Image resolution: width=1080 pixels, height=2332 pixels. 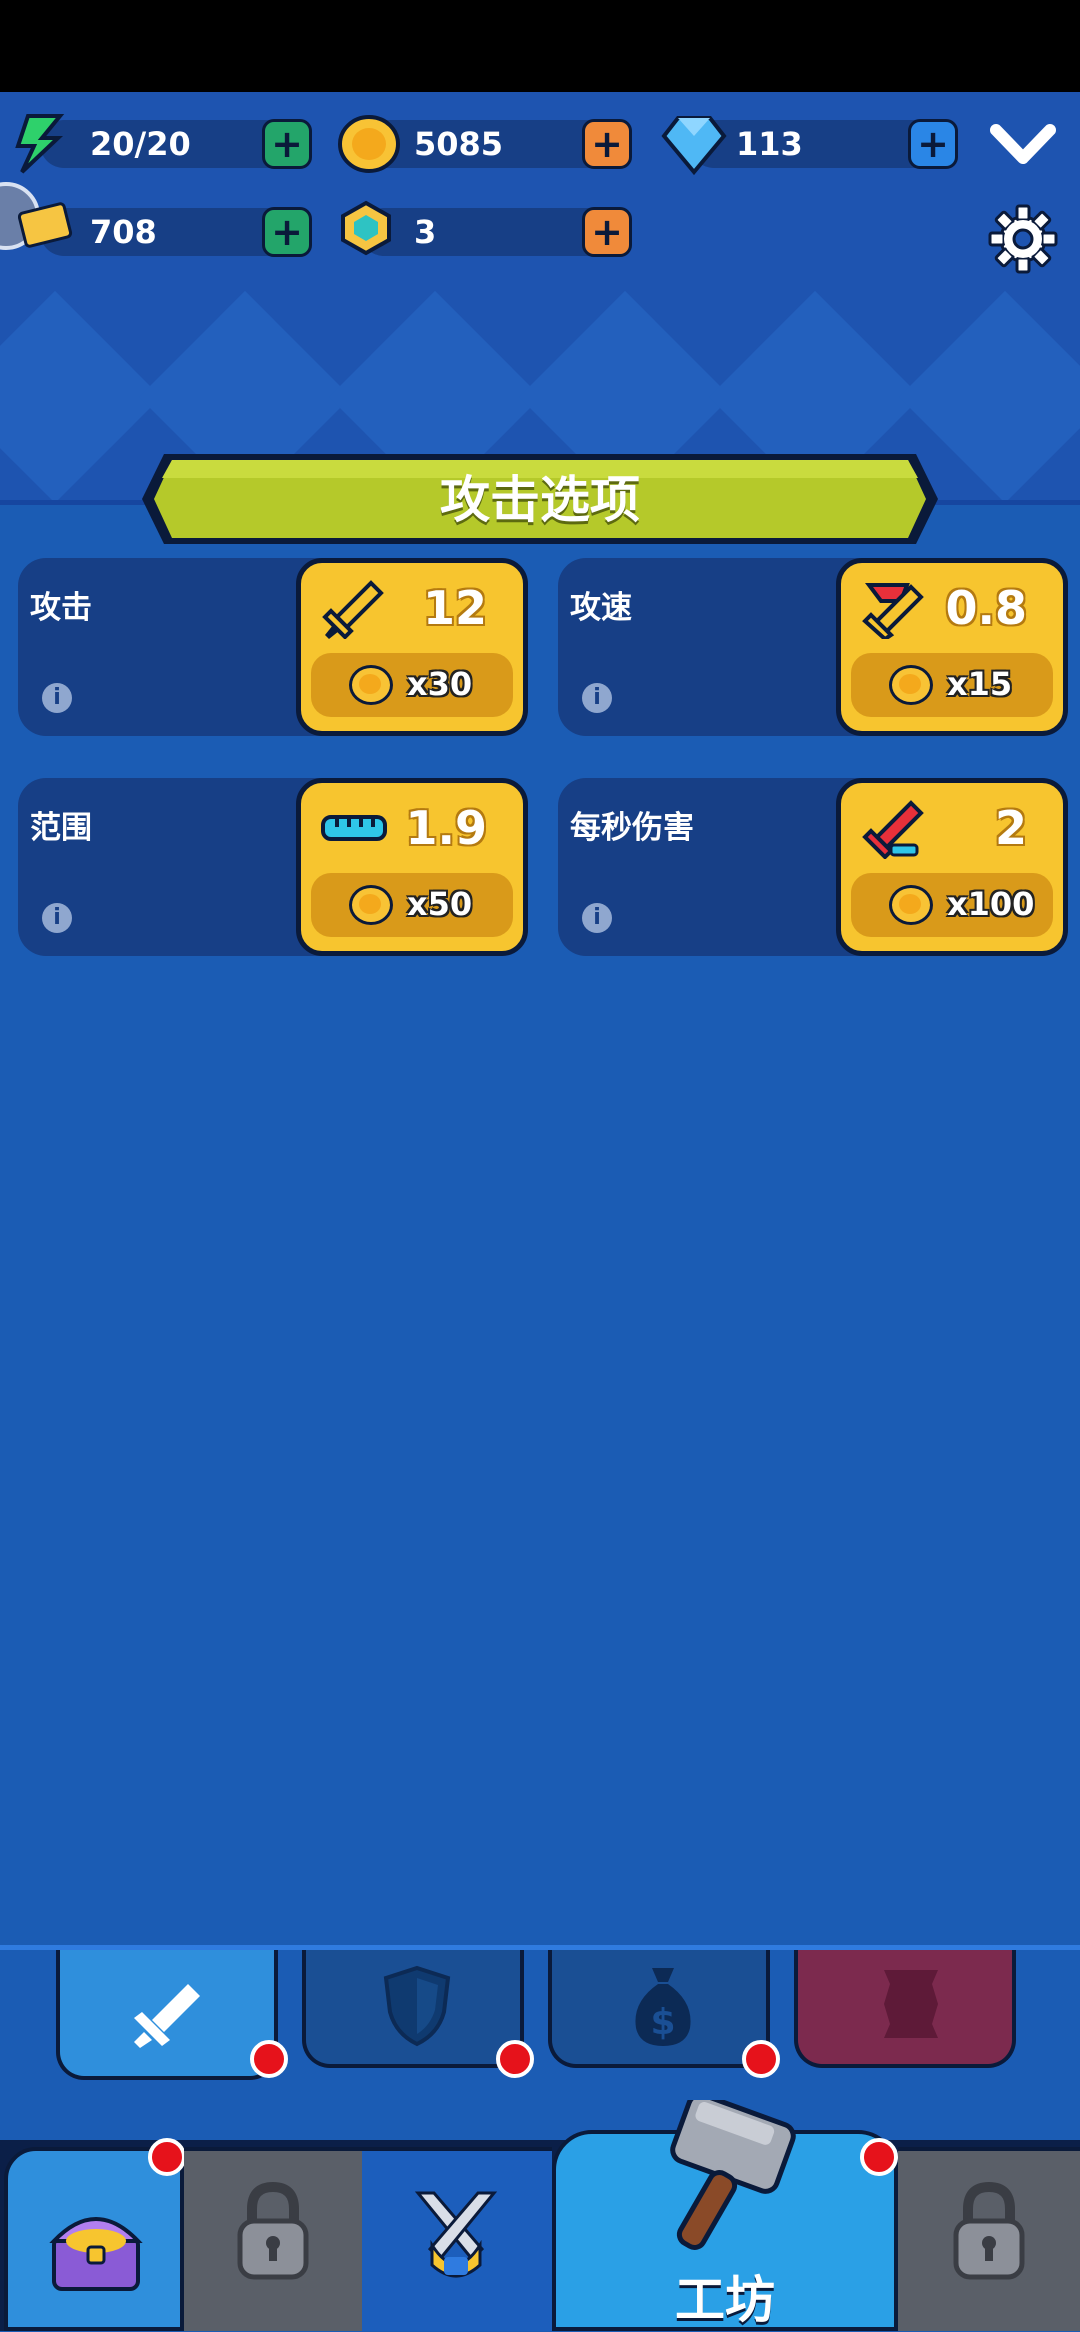 What do you see at coordinates (601, 608) in the screenshot?
I see `upgrade-label: 攻速` at bounding box center [601, 608].